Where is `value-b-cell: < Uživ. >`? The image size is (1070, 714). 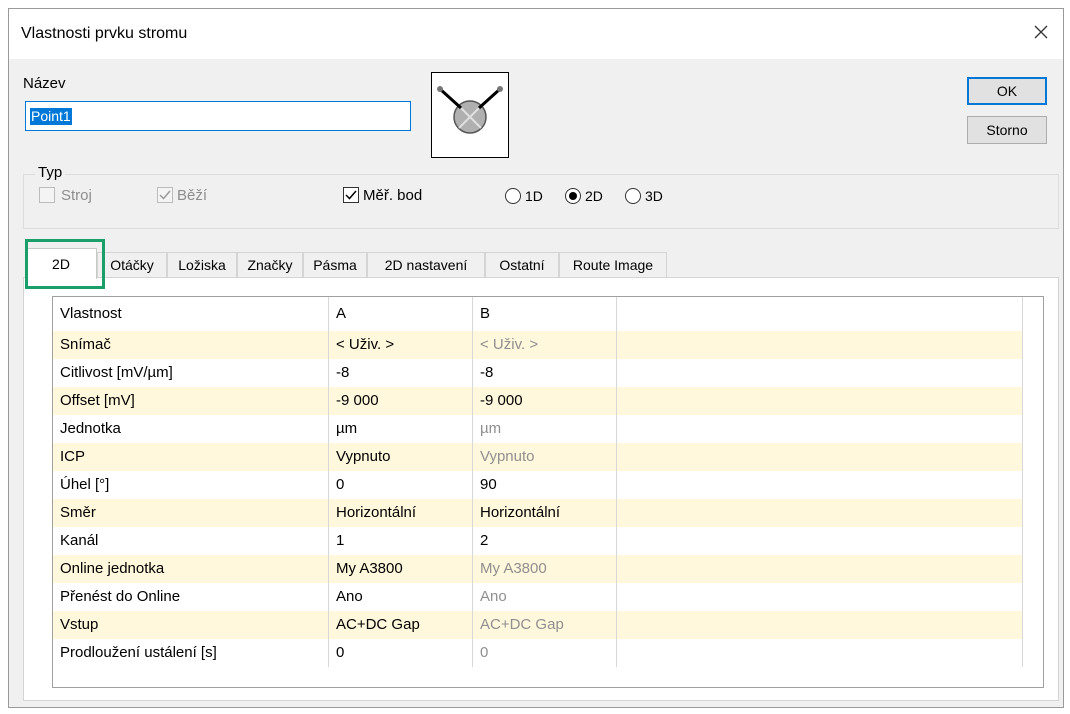 value-b-cell: < Uživ. > is located at coordinates (545, 345).